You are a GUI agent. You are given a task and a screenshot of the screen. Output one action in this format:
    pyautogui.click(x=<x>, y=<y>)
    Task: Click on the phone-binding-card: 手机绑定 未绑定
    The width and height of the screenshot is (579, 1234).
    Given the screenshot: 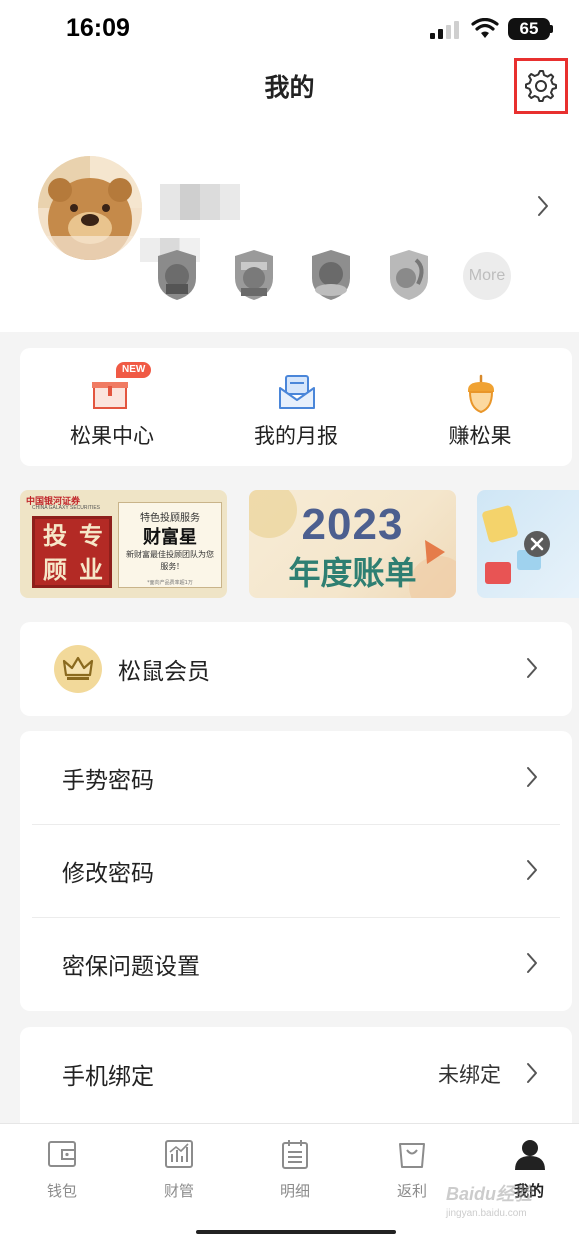 What is the action you would take?
    pyautogui.click(x=296, y=1082)
    